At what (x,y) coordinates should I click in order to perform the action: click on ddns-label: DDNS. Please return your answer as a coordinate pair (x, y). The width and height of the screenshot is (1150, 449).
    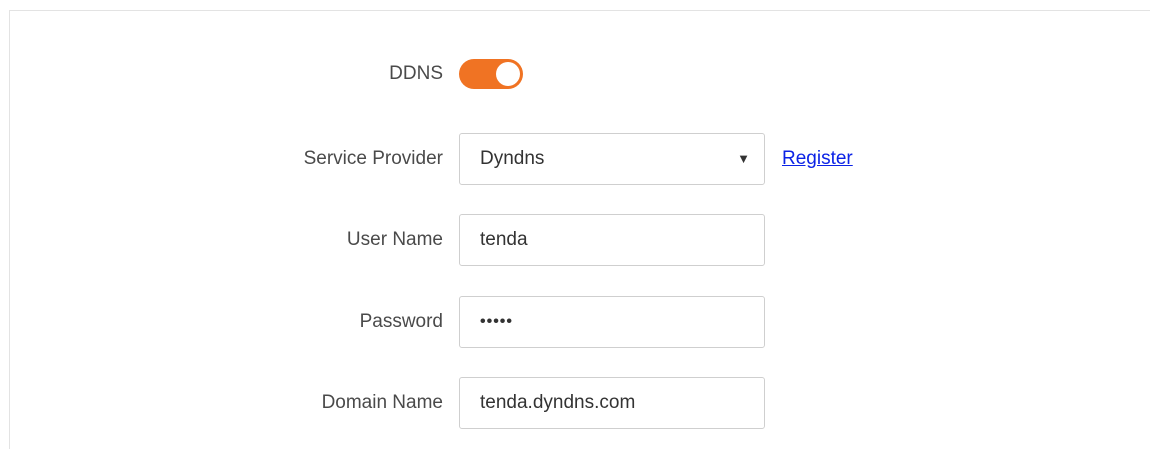
    Looking at the image, I should click on (416, 73).